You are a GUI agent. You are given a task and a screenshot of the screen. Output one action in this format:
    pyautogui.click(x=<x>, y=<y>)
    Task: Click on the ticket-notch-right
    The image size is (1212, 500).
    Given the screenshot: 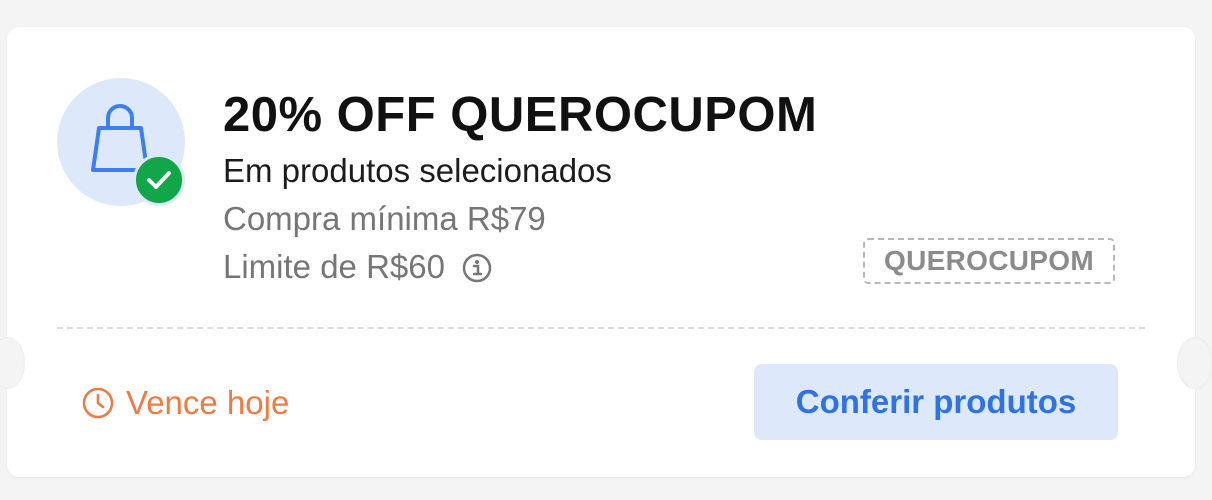 What is the action you would take?
    pyautogui.click(x=1194, y=363)
    